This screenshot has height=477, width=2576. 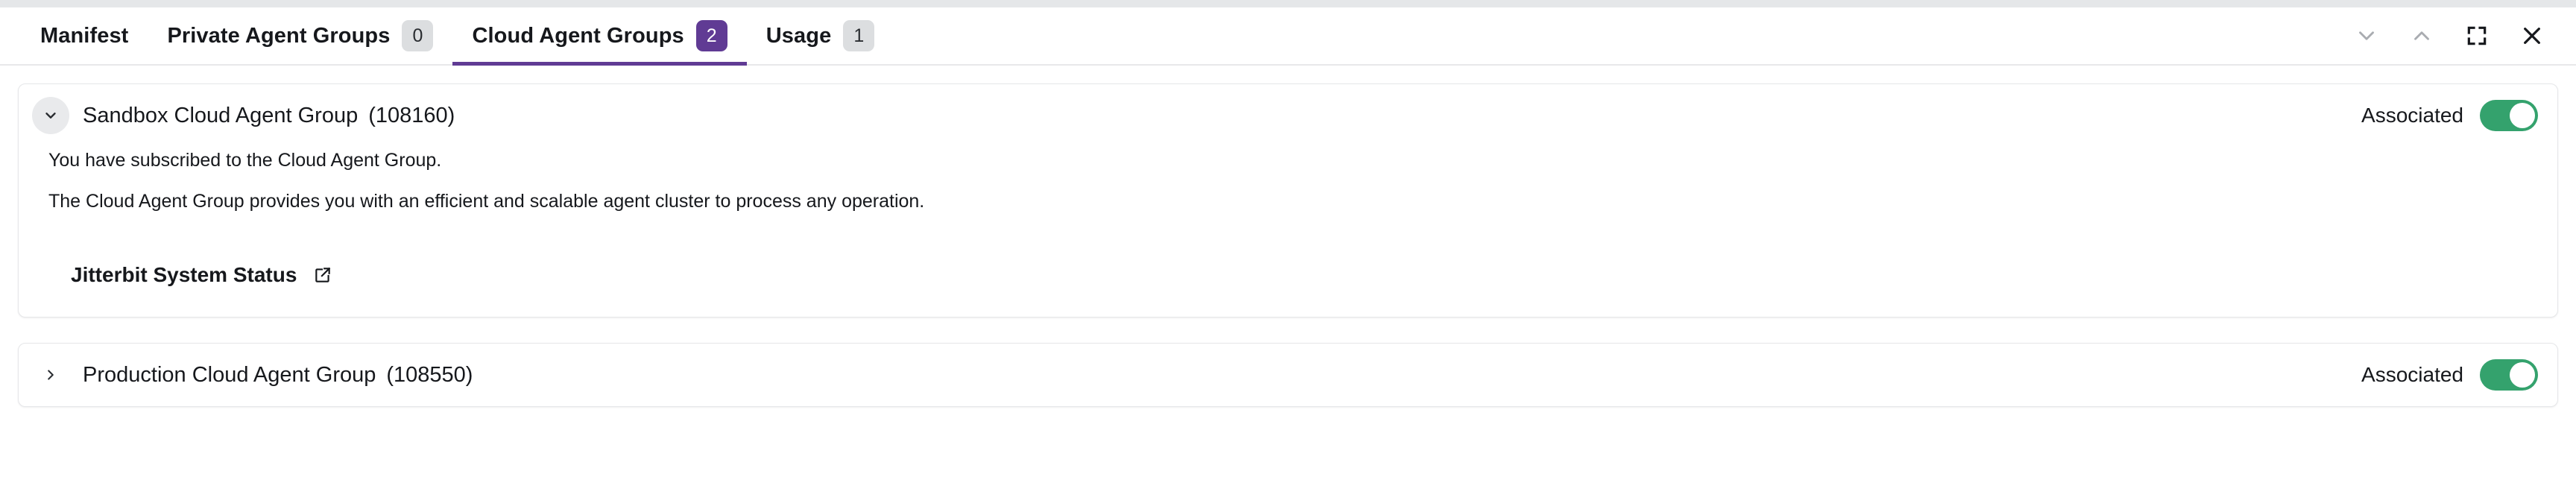 I want to click on tab-manifest: Manifest, so click(x=85, y=36).